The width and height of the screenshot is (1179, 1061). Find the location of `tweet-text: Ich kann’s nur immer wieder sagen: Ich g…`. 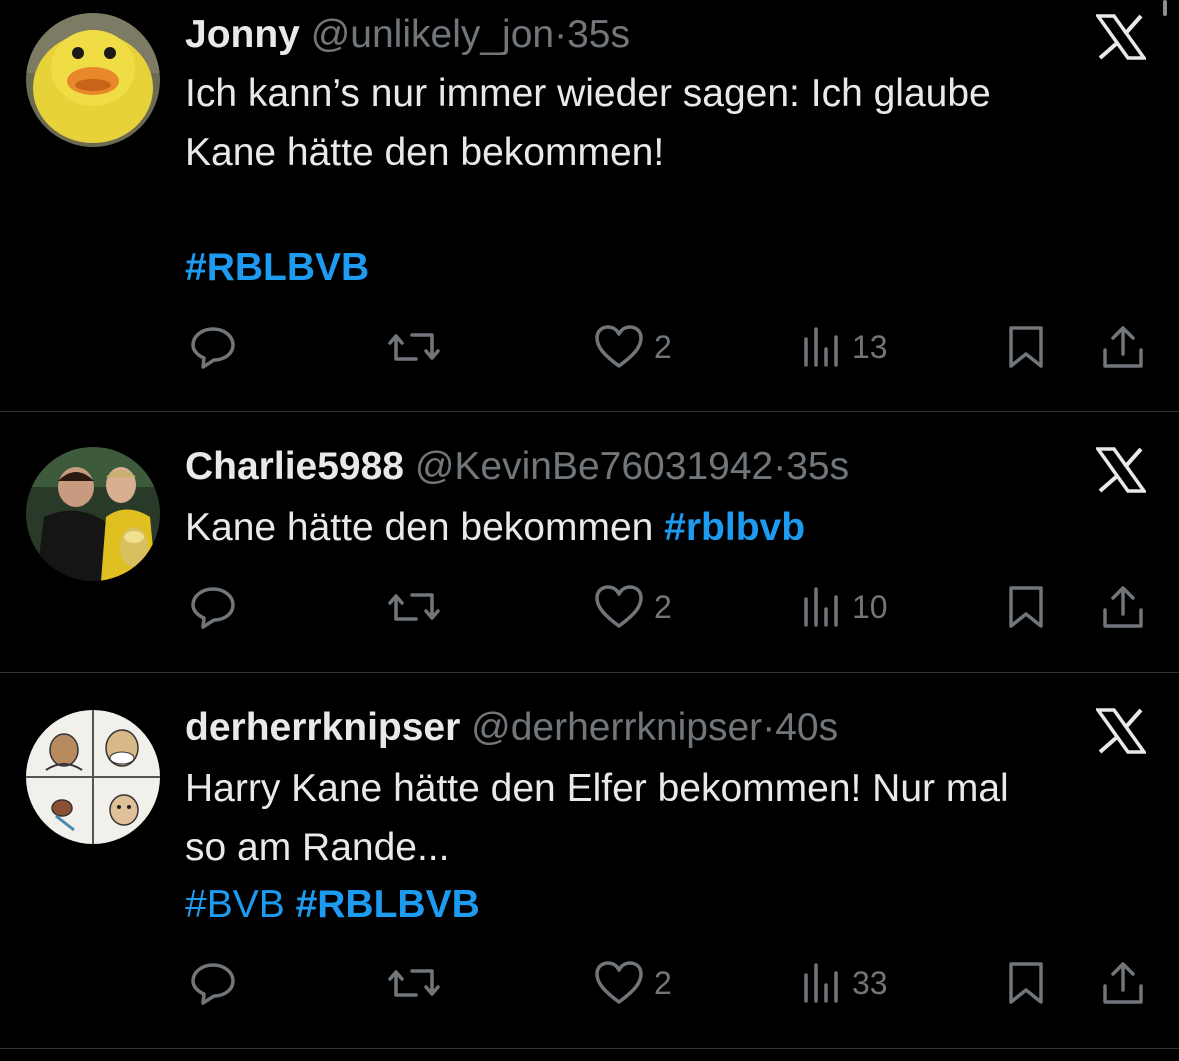

tweet-text: Ich kann’s nur immer wieder sagen: Ich g… is located at coordinates (665, 123).